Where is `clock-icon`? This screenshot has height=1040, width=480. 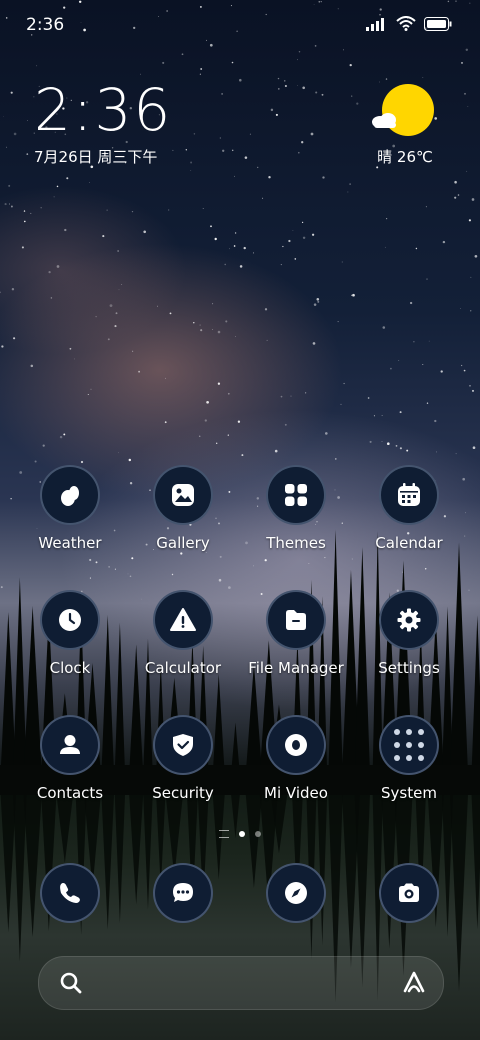 clock-icon is located at coordinates (70, 620).